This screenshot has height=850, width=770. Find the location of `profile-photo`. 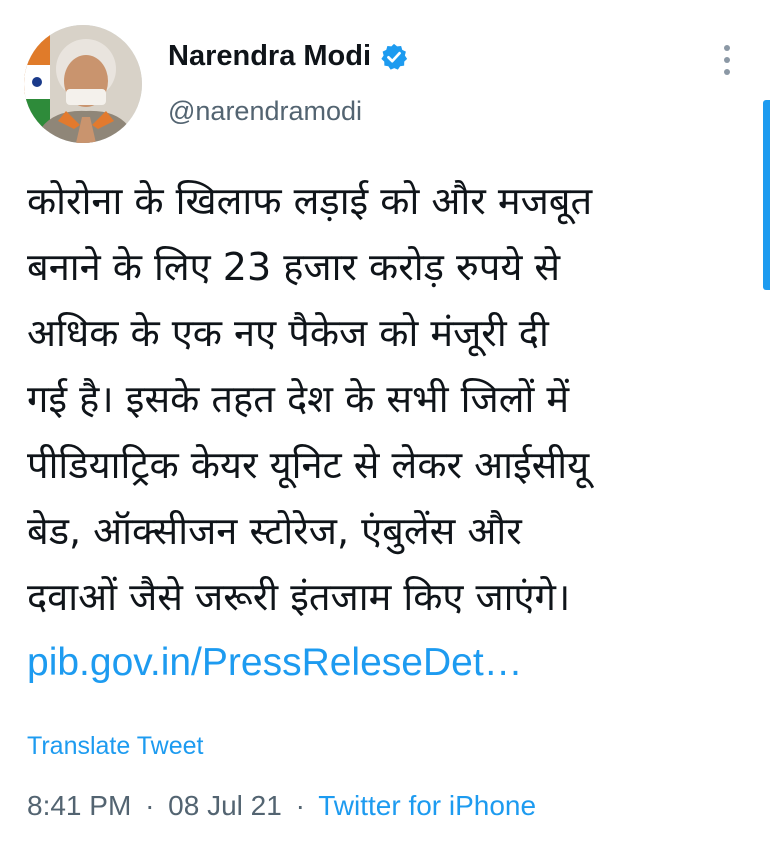

profile-photo is located at coordinates (83, 84).